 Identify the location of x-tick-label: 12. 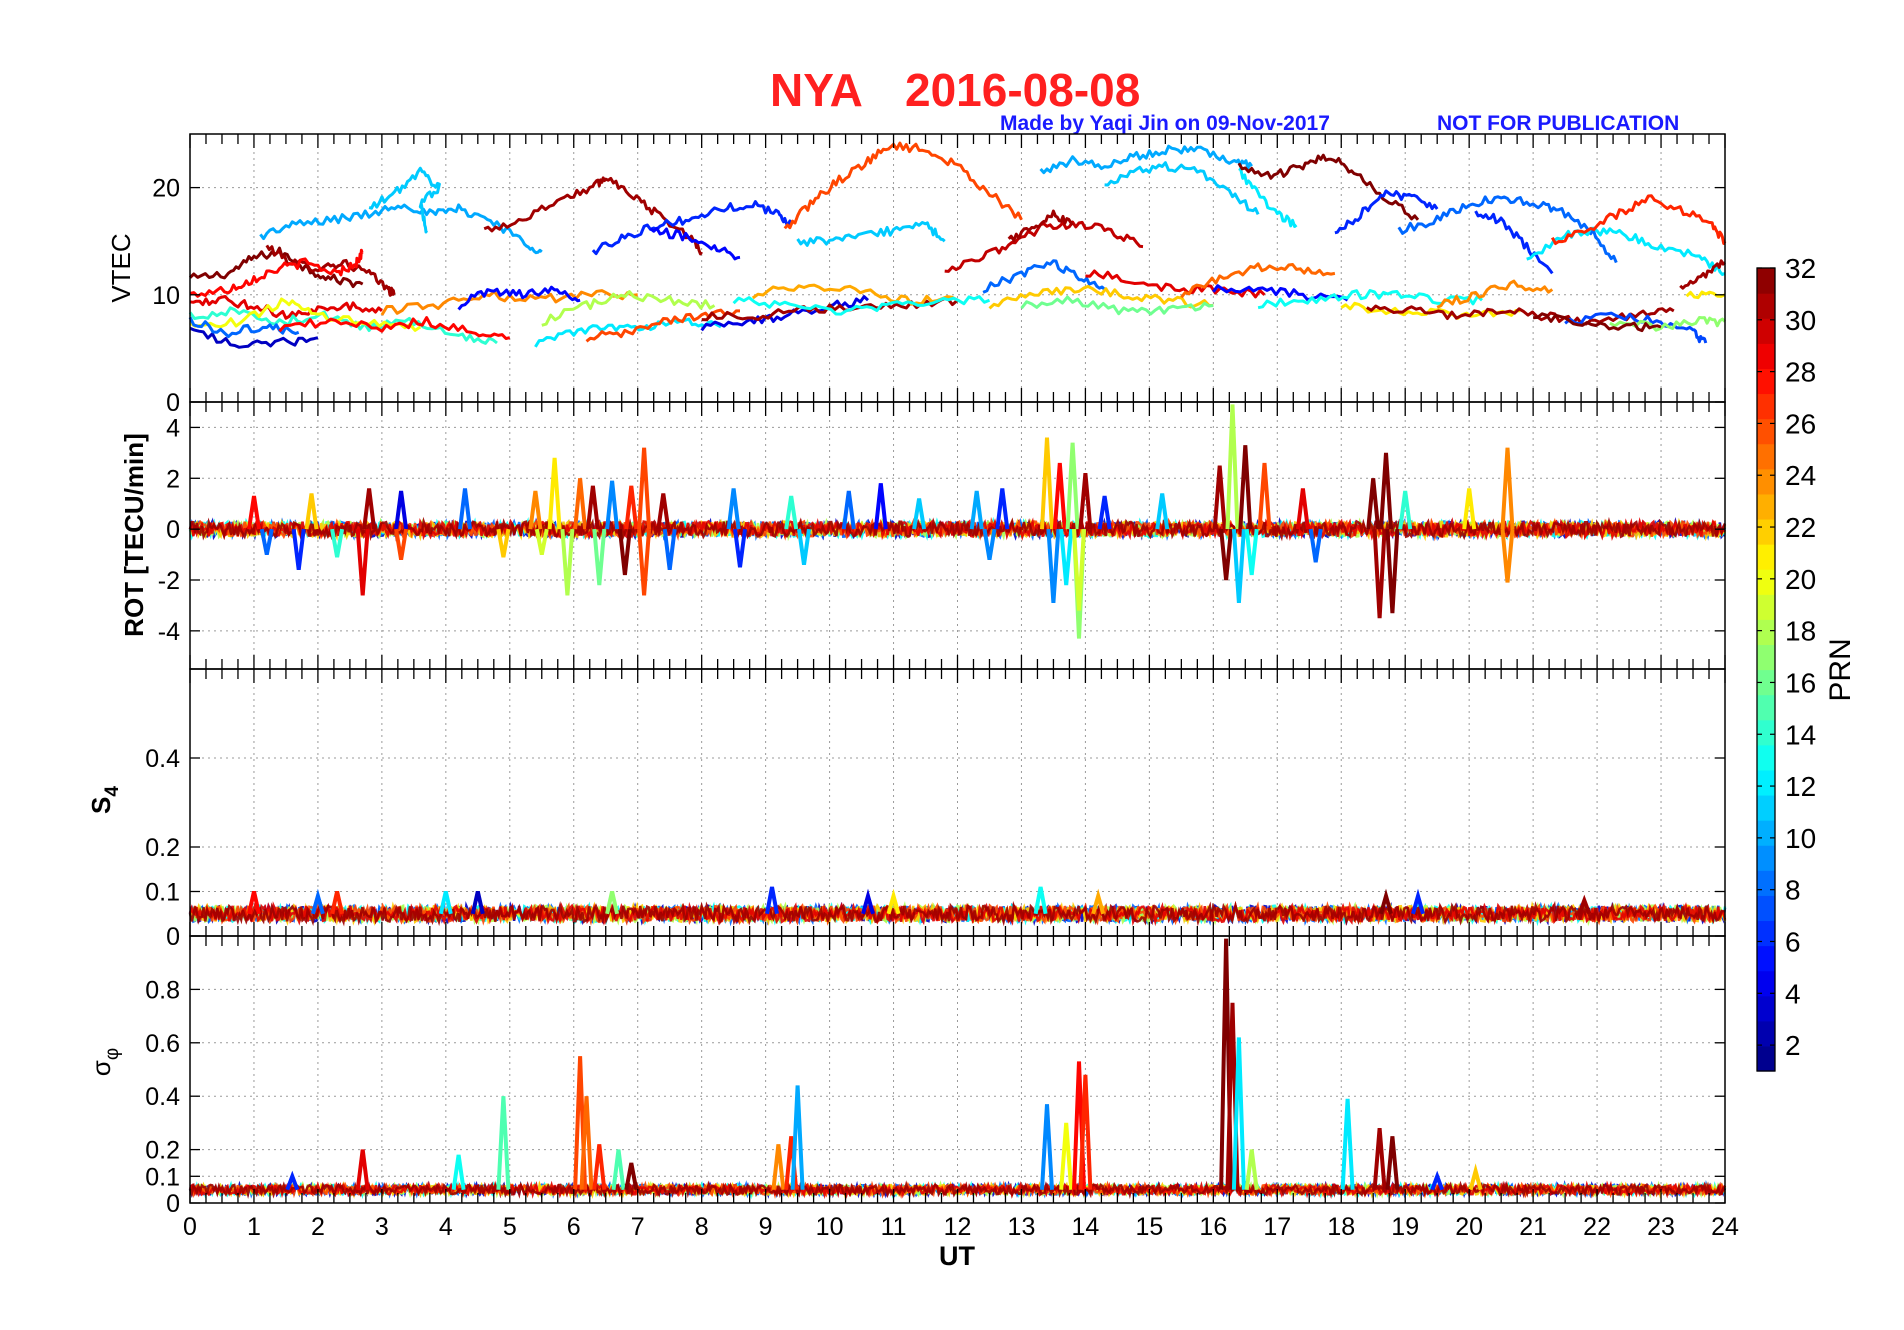
(958, 1227).